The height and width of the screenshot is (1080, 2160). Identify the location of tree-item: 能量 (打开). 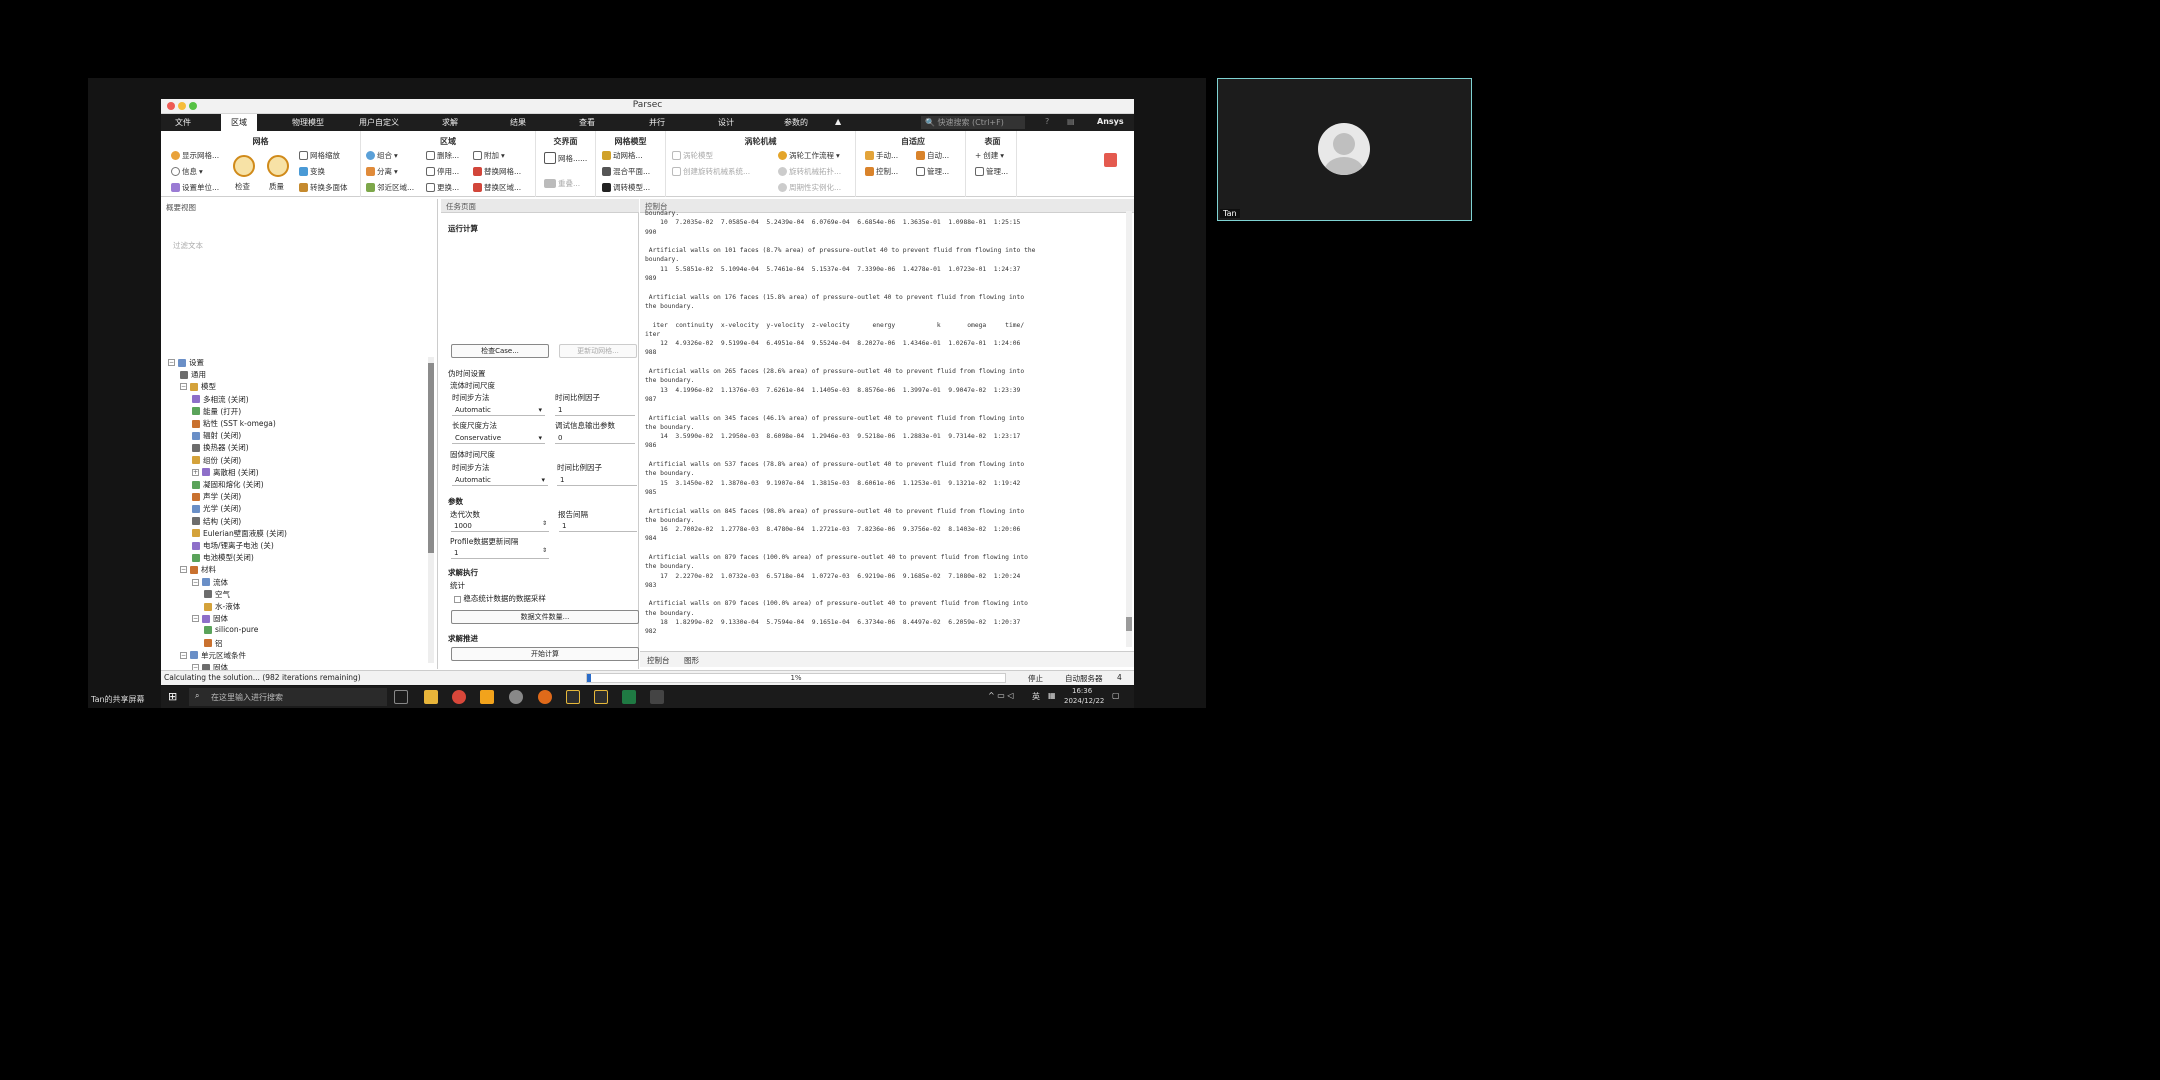
(216, 411).